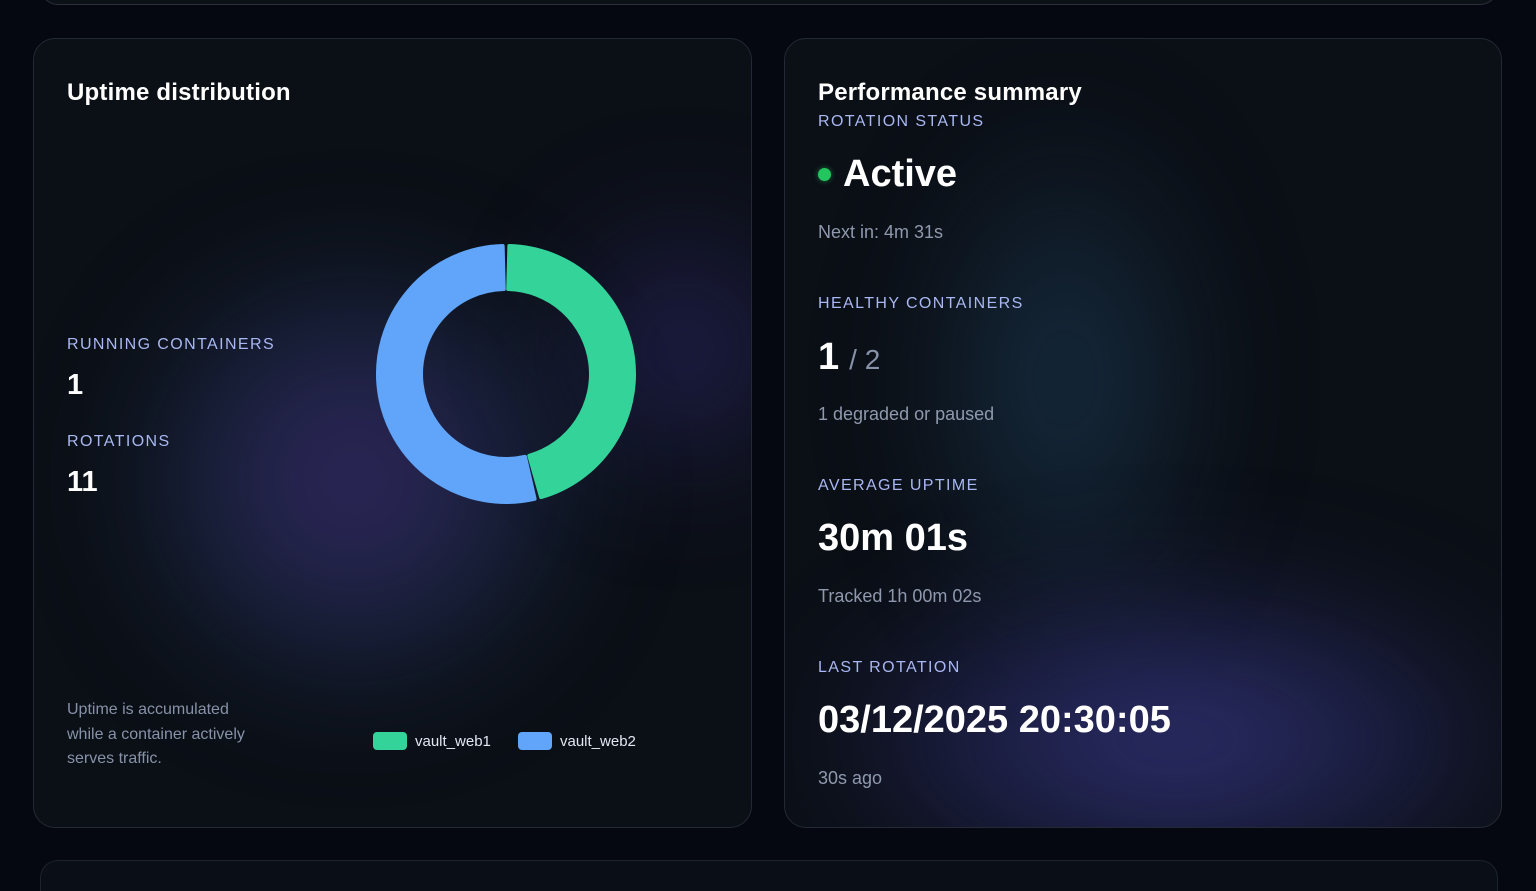 The width and height of the screenshot is (1536, 891). I want to click on status-dot-icon, so click(824, 174).